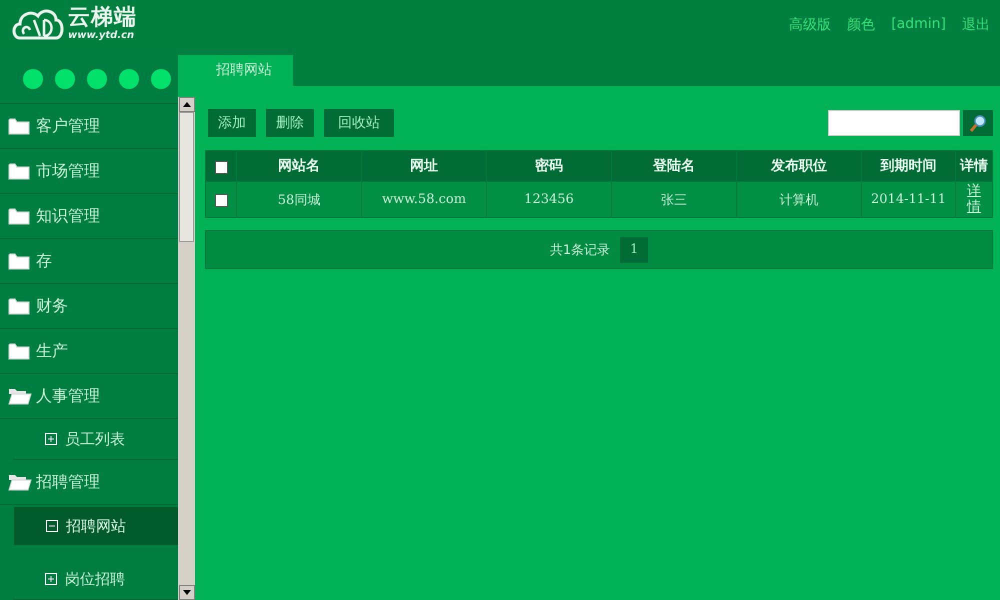 The height and width of the screenshot is (600, 1000). I want to click on scroll-thumb, so click(186, 177).